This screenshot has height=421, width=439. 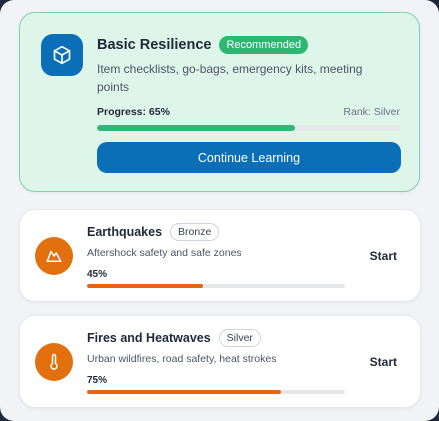 What do you see at coordinates (97, 274) in the screenshot?
I see `module-progress-label: 45%` at bounding box center [97, 274].